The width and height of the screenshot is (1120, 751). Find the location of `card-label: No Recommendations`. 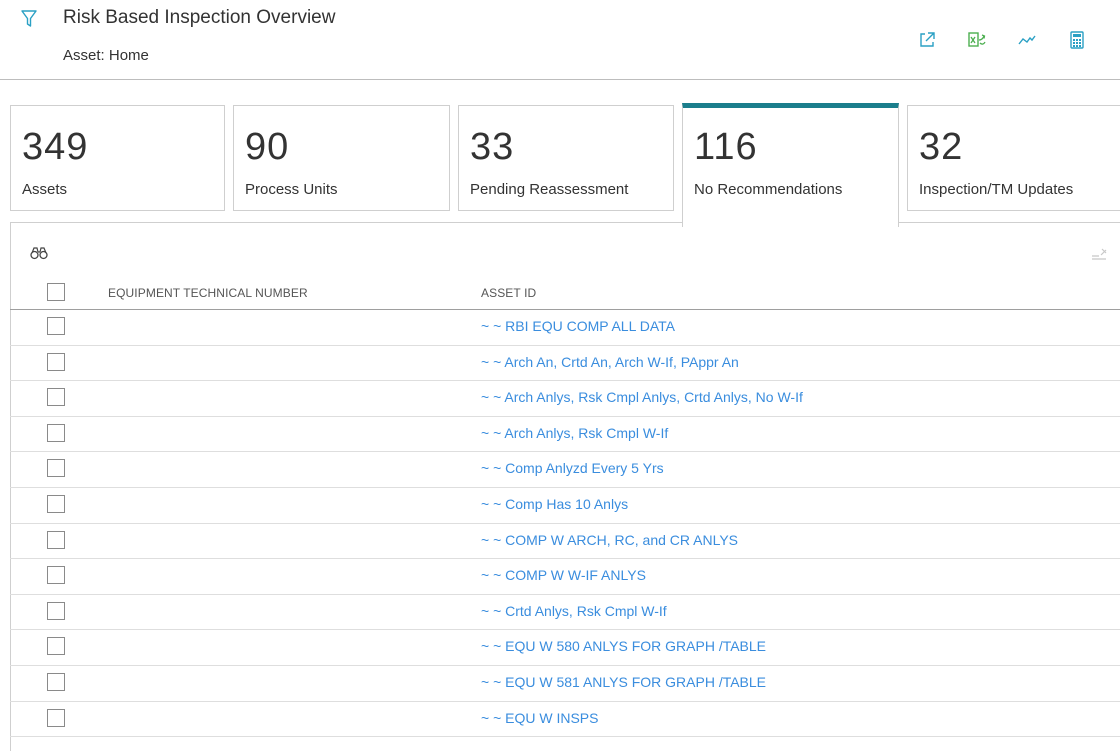

card-label: No Recommendations is located at coordinates (768, 189).